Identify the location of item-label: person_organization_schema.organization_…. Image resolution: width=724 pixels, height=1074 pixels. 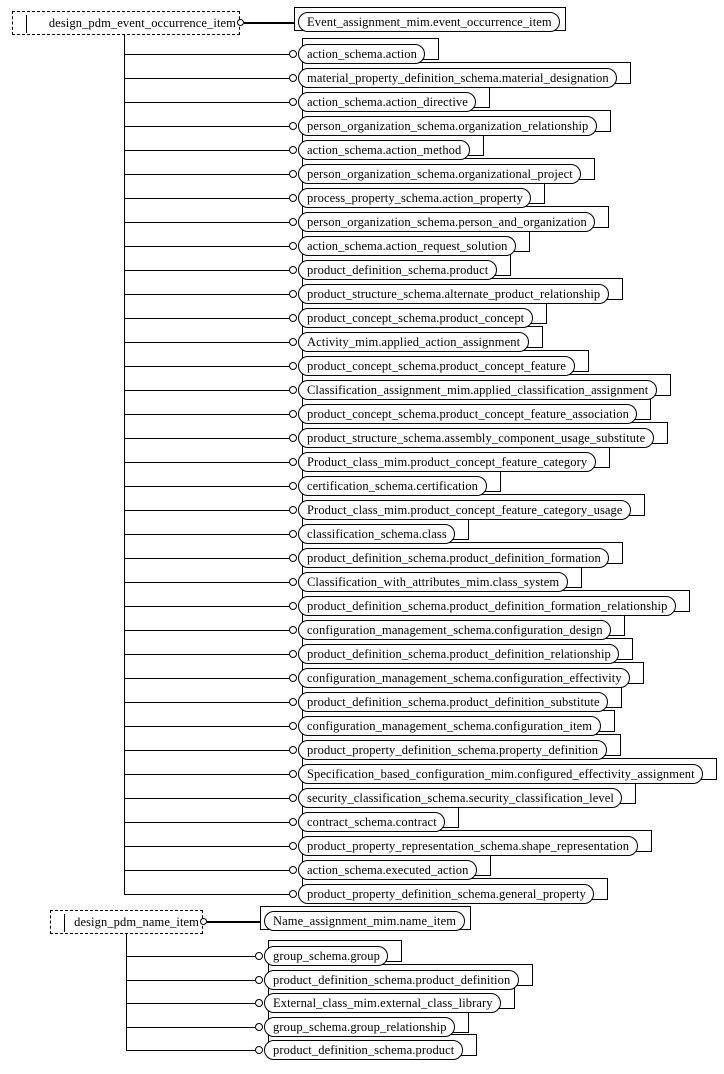
(448, 125).